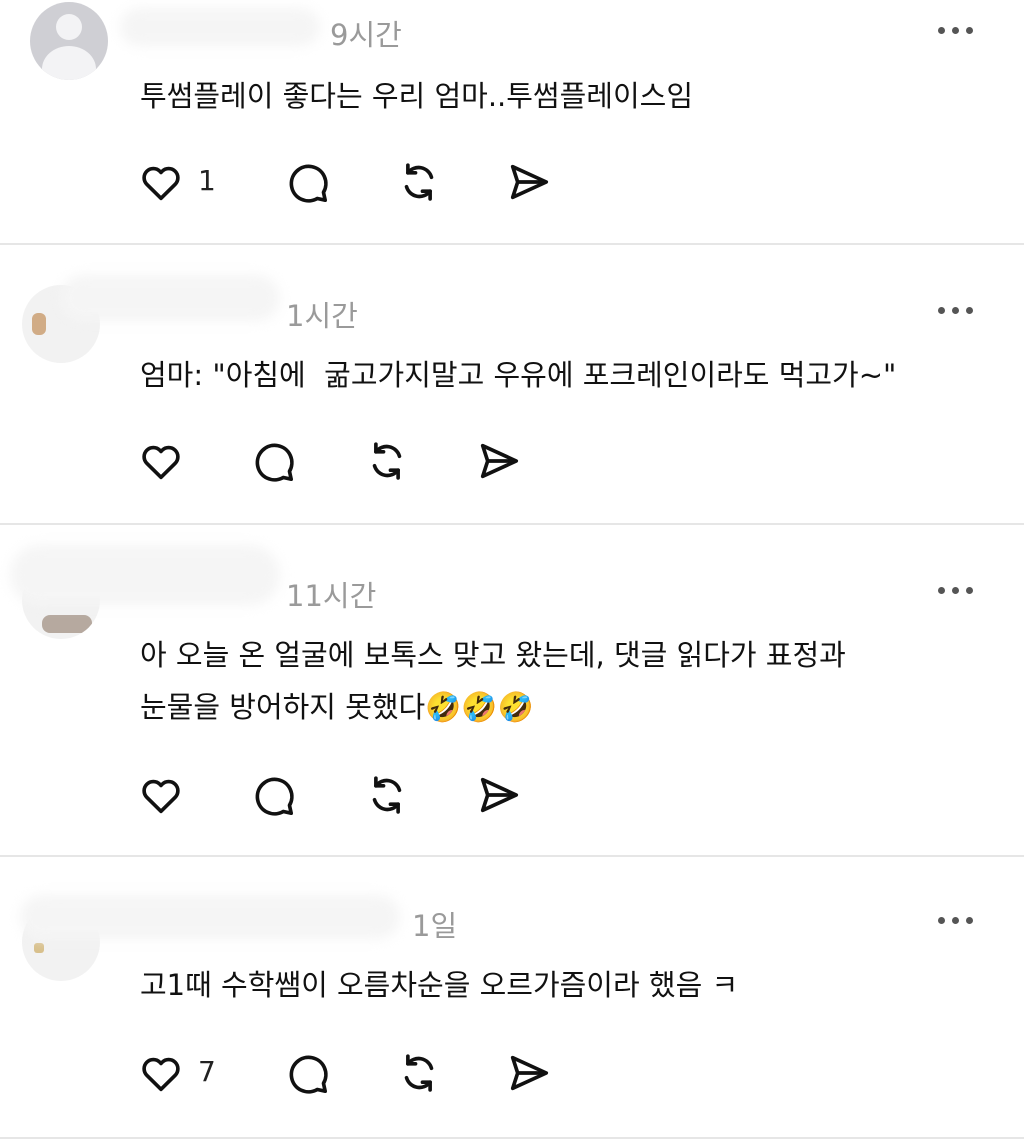  I want to click on like-count: 7, so click(207, 1071).